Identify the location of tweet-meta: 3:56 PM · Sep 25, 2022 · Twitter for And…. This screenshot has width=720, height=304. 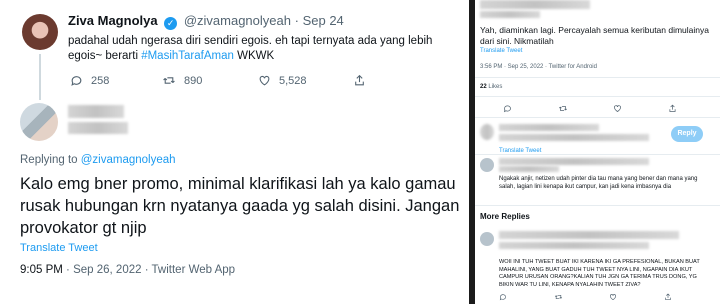
(538, 67).